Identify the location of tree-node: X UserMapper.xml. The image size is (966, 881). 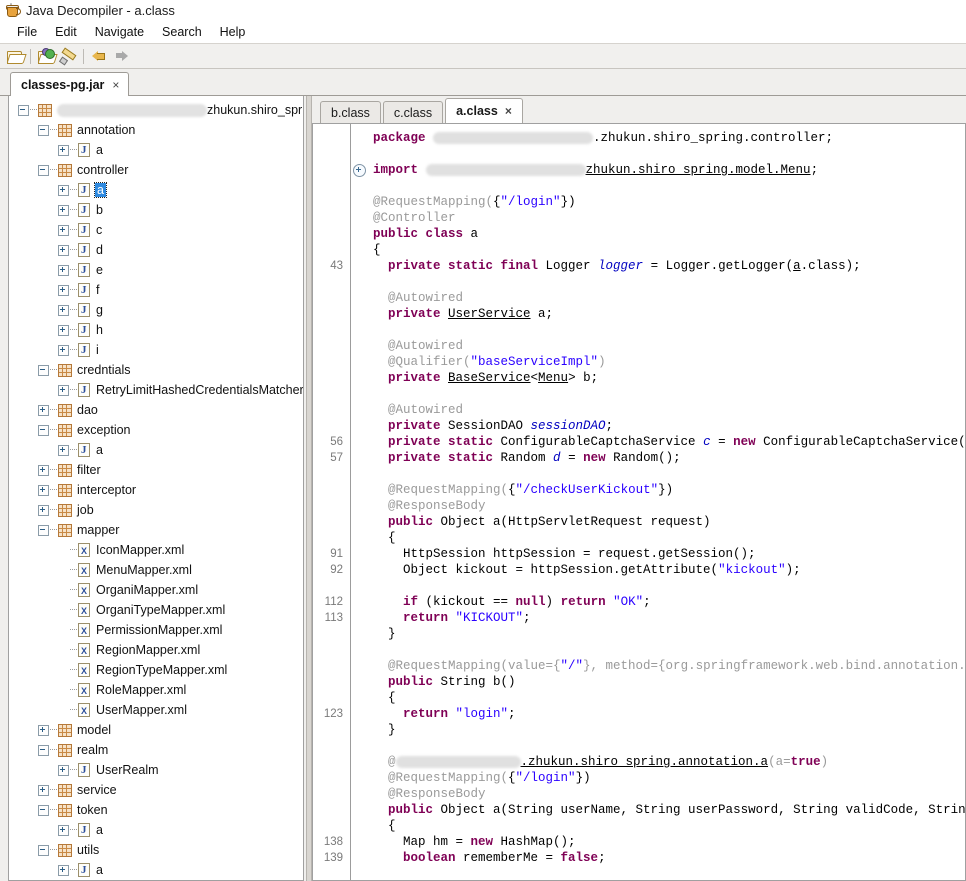
(156, 710).